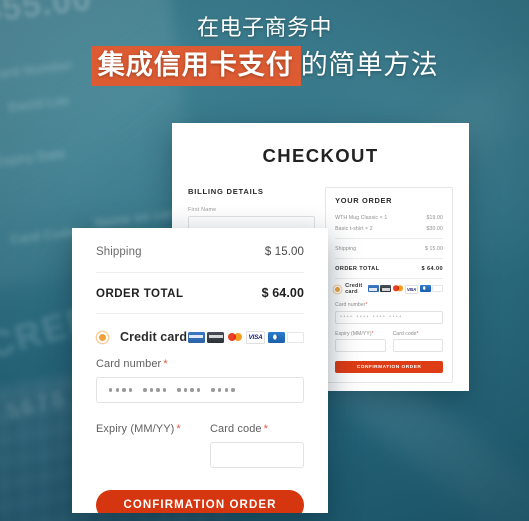 Image resolution: width=529 pixels, height=521 pixels. Describe the element at coordinates (226, 191) in the screenshot. I see `billing-details-heading: BILLING DETAILS` at that location.